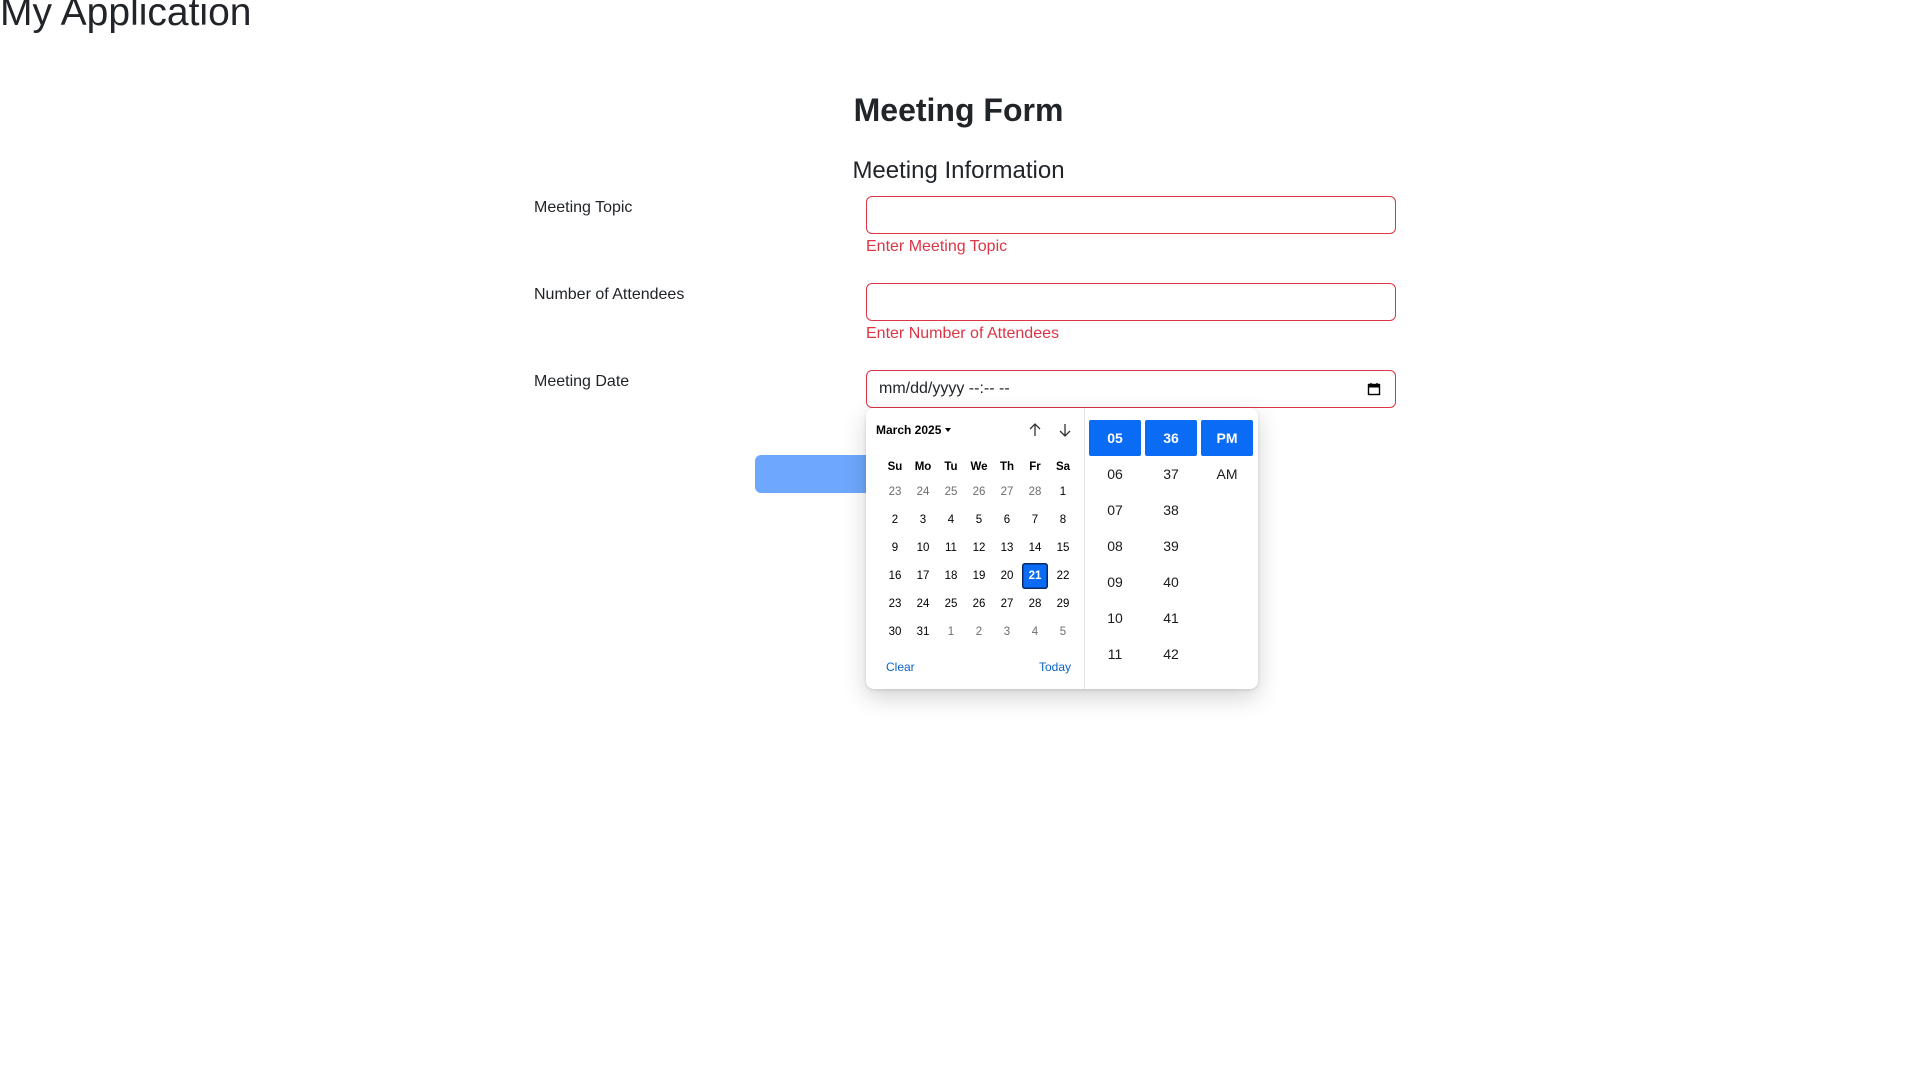 The image size is (1917, 1079). What do you see at coordinates (1063, 520) in the screenshot?
I see `calendar-day: 8` at bounding box center [1063, 520].